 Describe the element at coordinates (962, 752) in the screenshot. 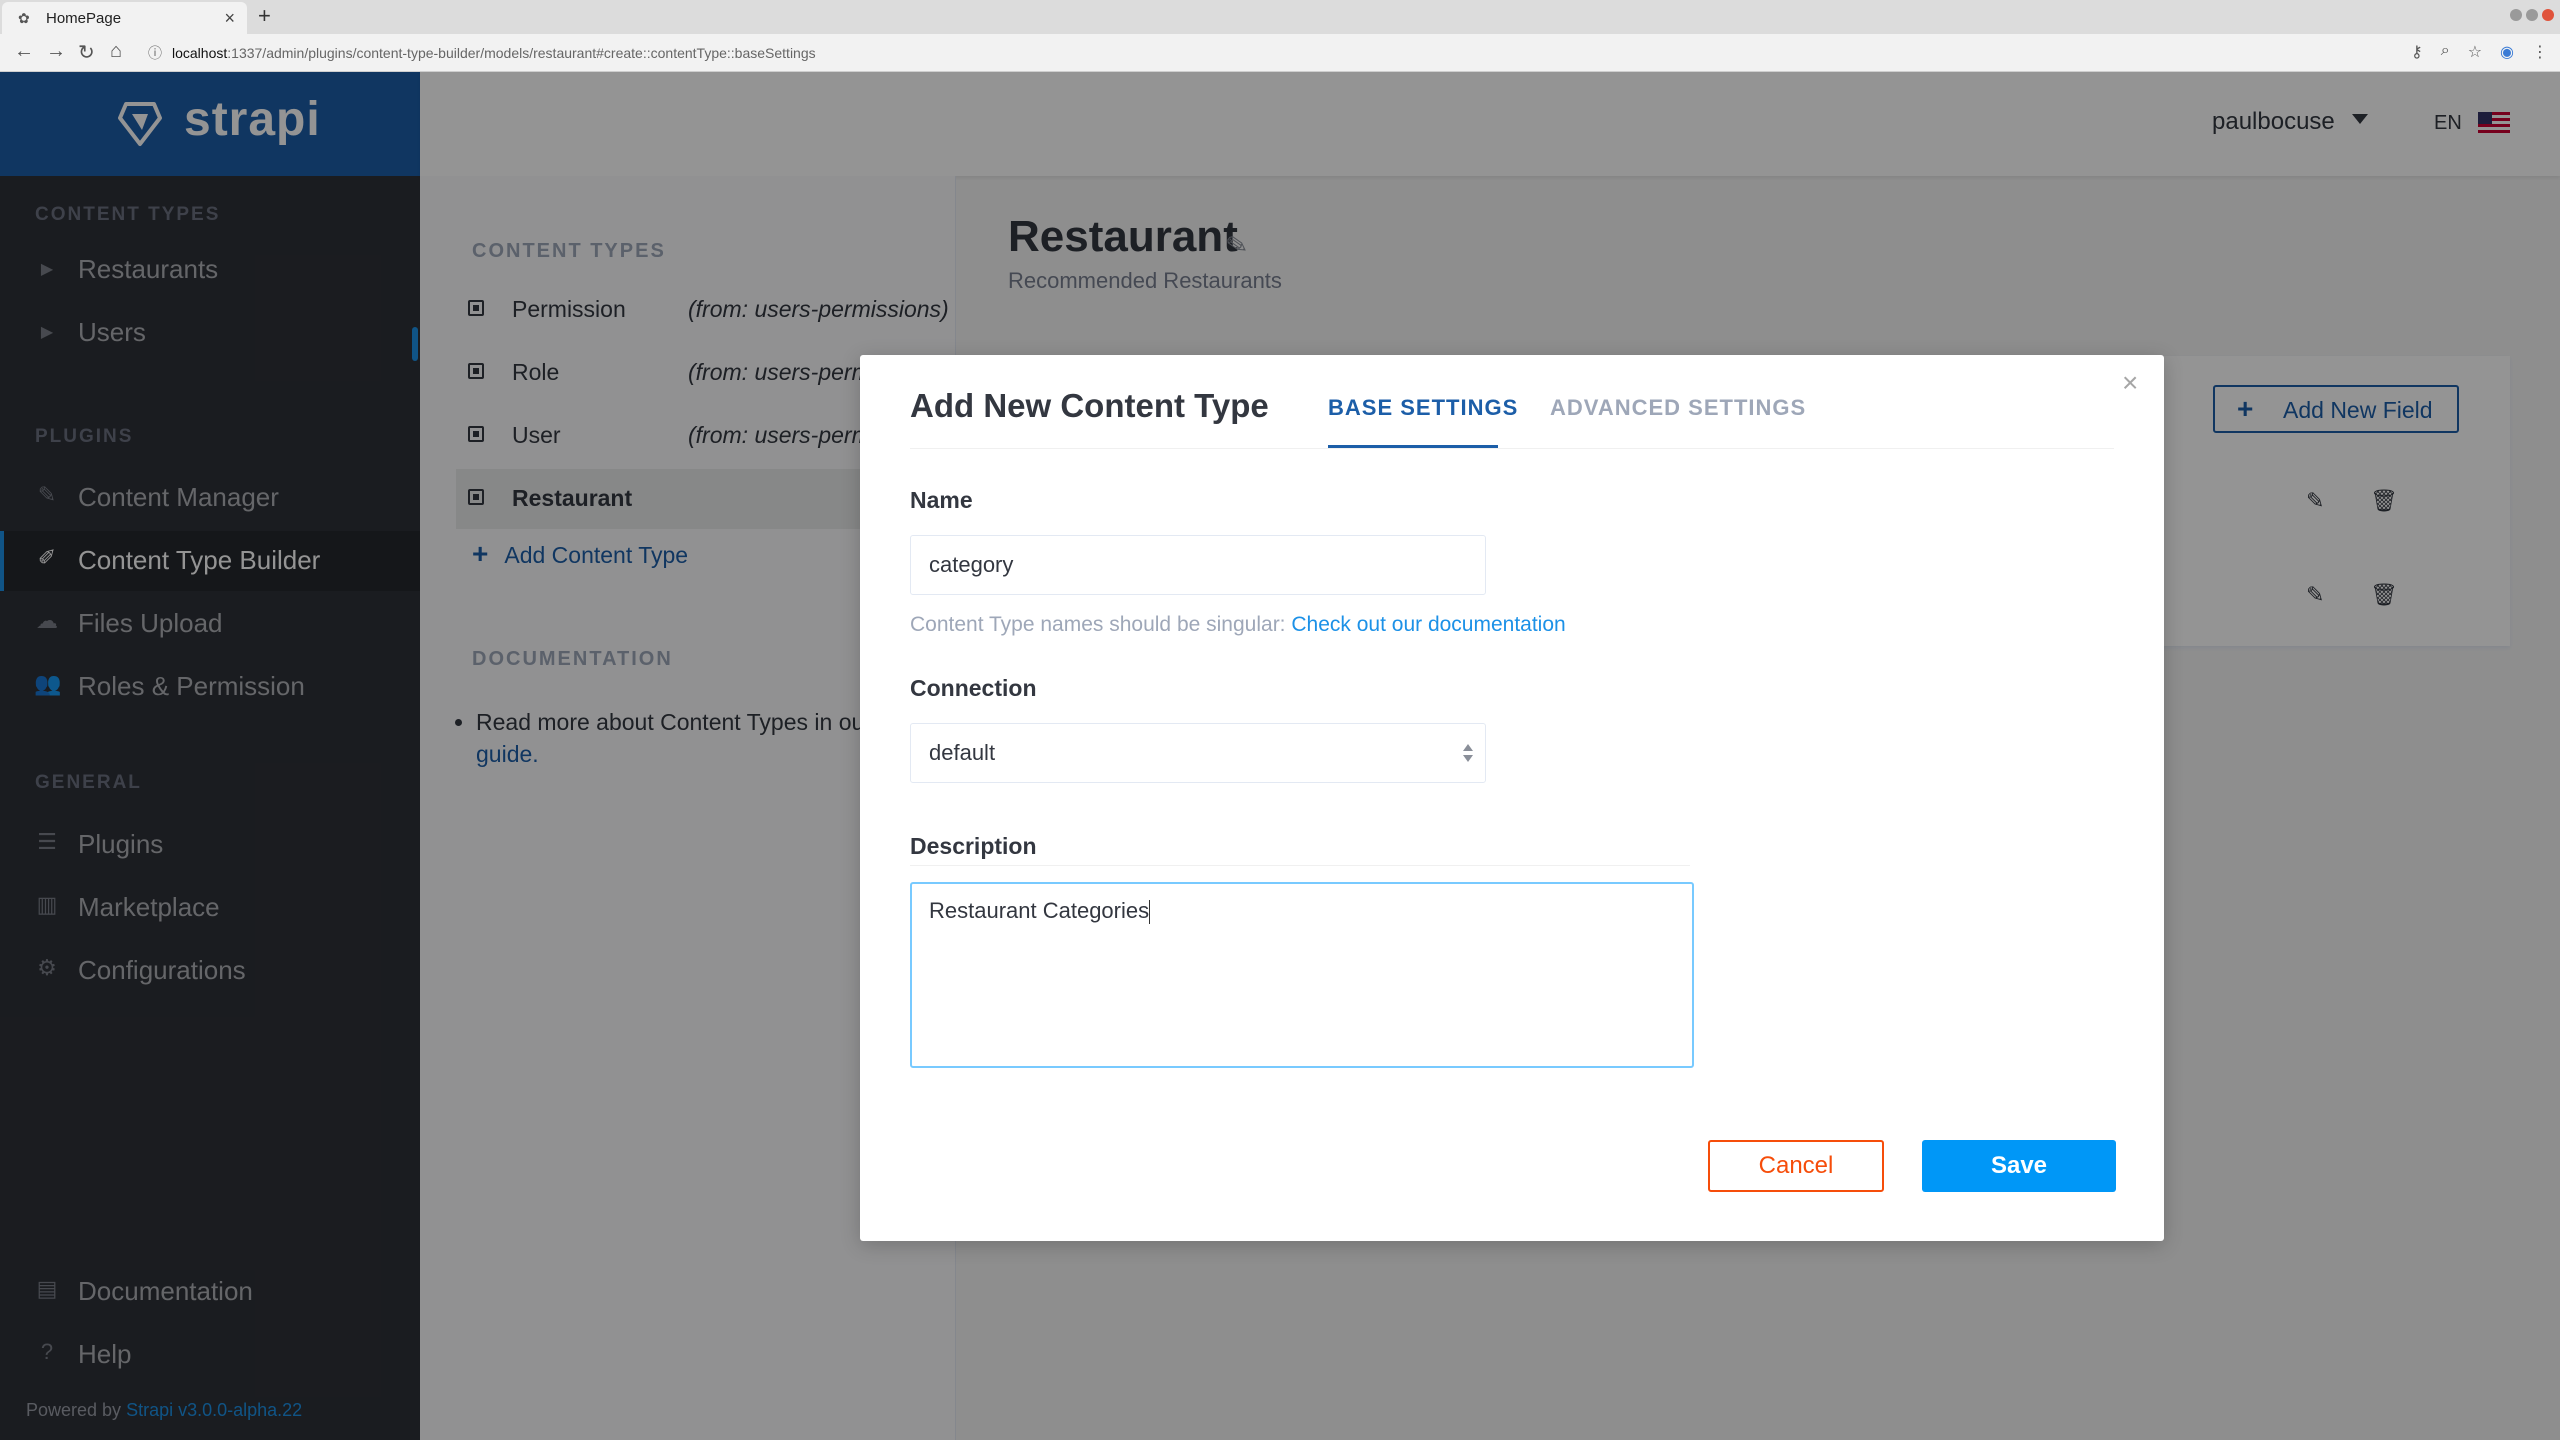

I see `connection-value: default` at that location.